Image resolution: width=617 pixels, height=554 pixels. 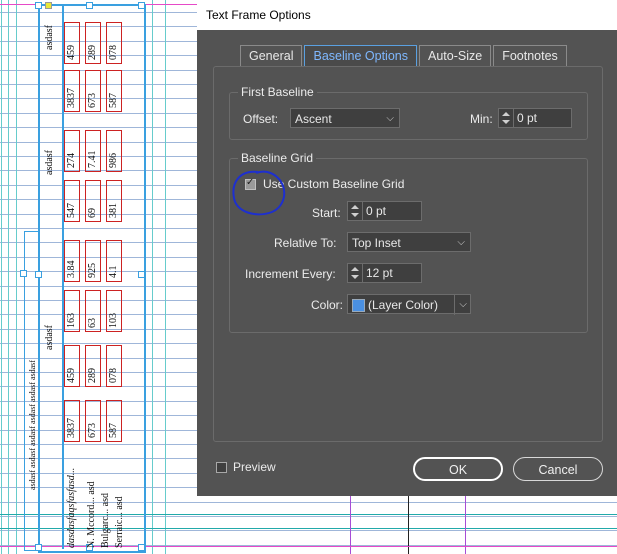 I want to click on start-value: 0 pt, so click(x=376, y=211).